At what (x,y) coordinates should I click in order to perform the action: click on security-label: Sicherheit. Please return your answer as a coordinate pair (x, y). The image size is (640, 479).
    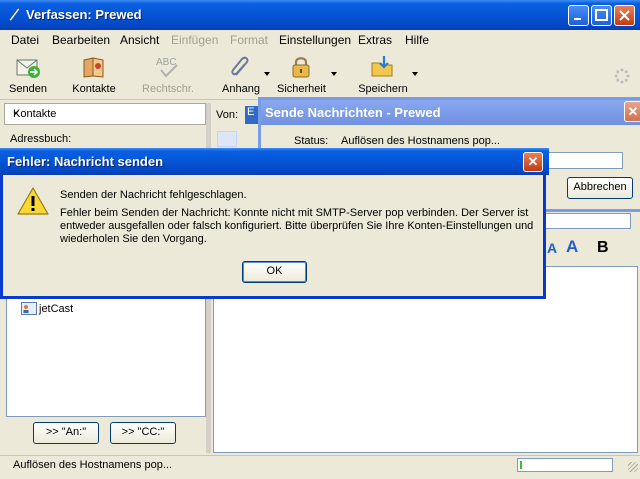
    Looking at the image, I should click on (301, 89).